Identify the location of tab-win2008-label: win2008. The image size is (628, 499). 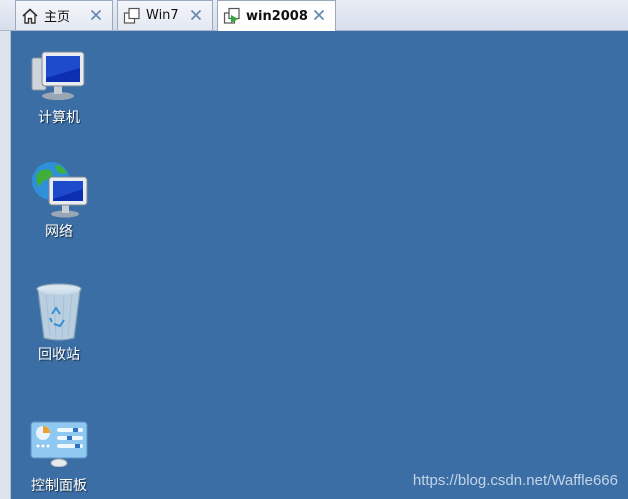
(277, 16).